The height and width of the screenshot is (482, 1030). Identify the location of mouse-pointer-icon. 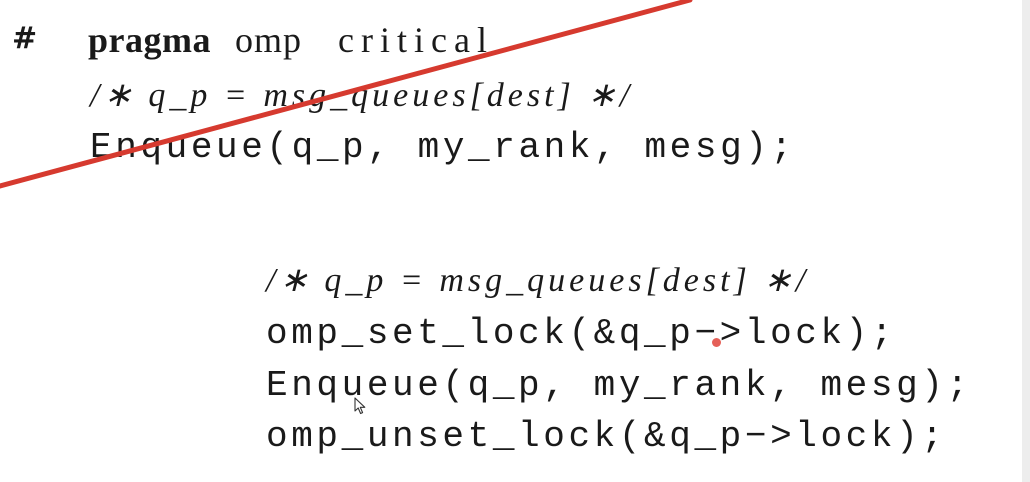
(360, 406).